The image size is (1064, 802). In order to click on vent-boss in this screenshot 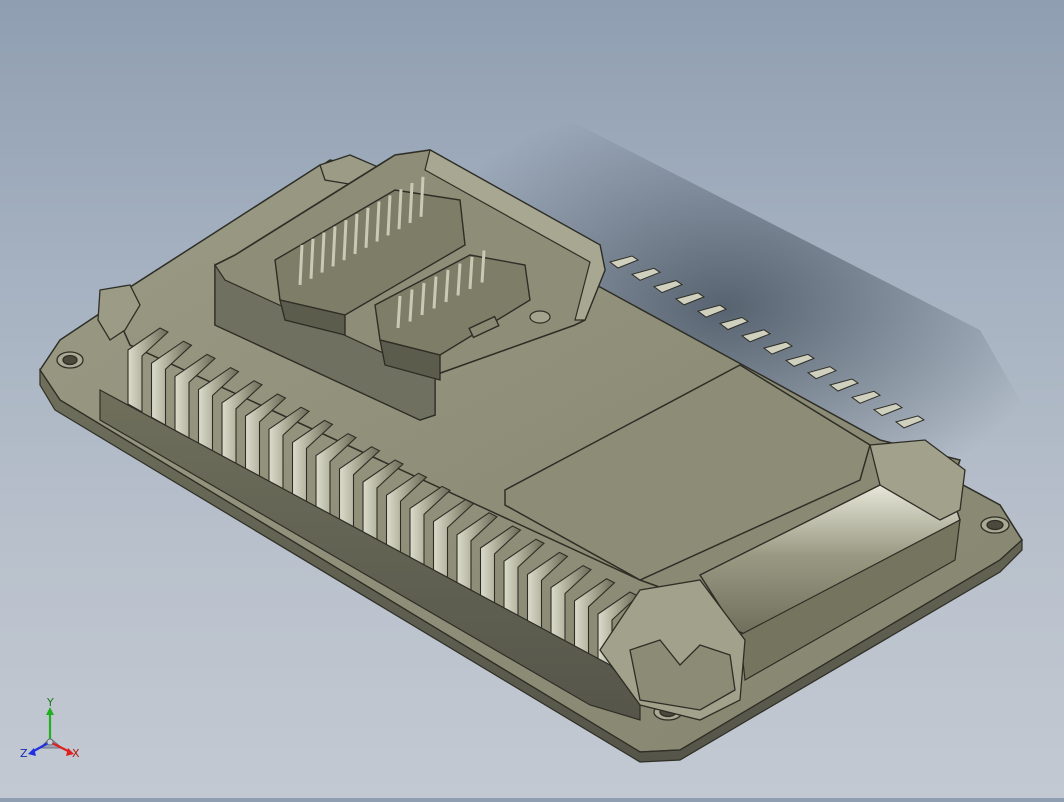, I will do `click(540, 317)`.